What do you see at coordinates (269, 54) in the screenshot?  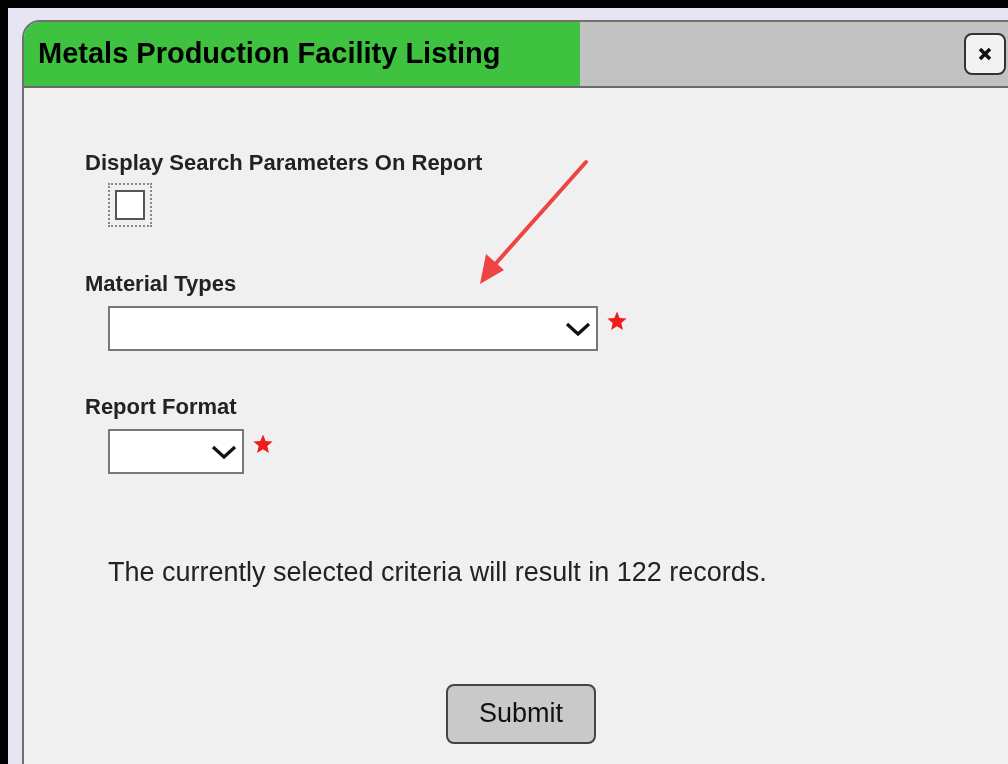 I see `window-title: Metals Production Facility Listing` at bounding box center [269, 54].